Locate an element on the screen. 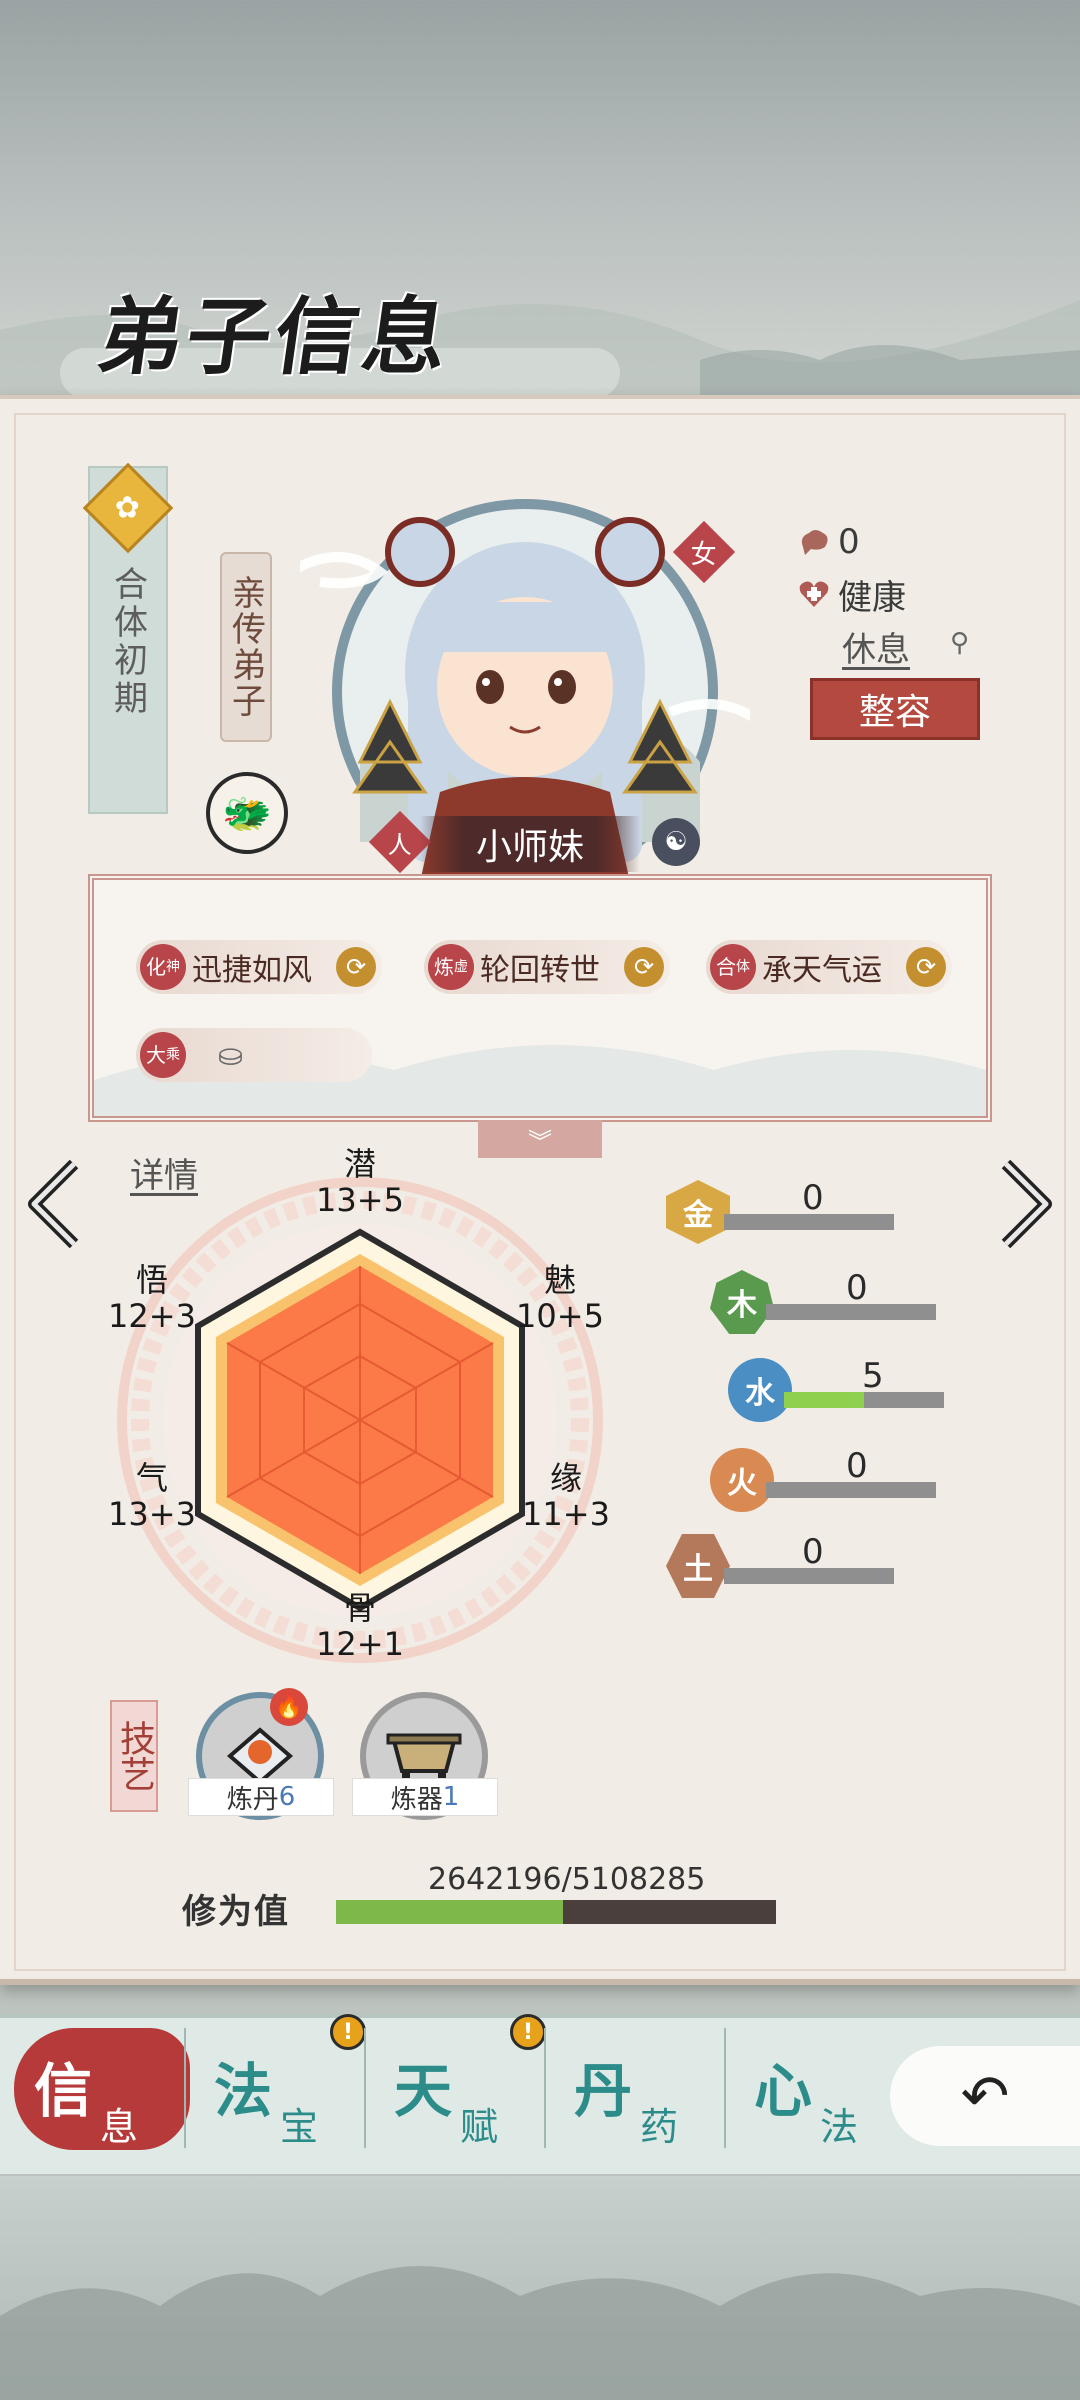  mood-icon is located at coordinates (814, 542).